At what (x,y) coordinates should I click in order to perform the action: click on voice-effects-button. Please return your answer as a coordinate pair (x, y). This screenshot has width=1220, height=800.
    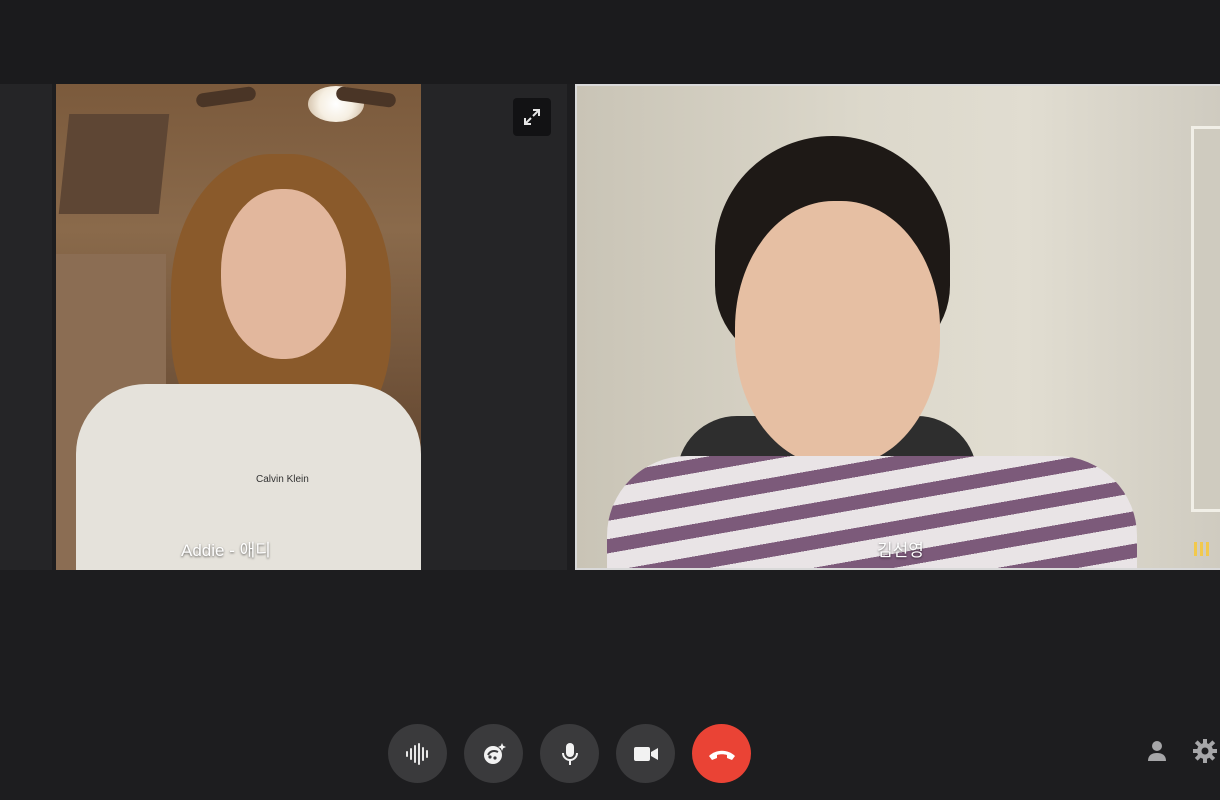
    Looking at the image, I should click on (417, 753).